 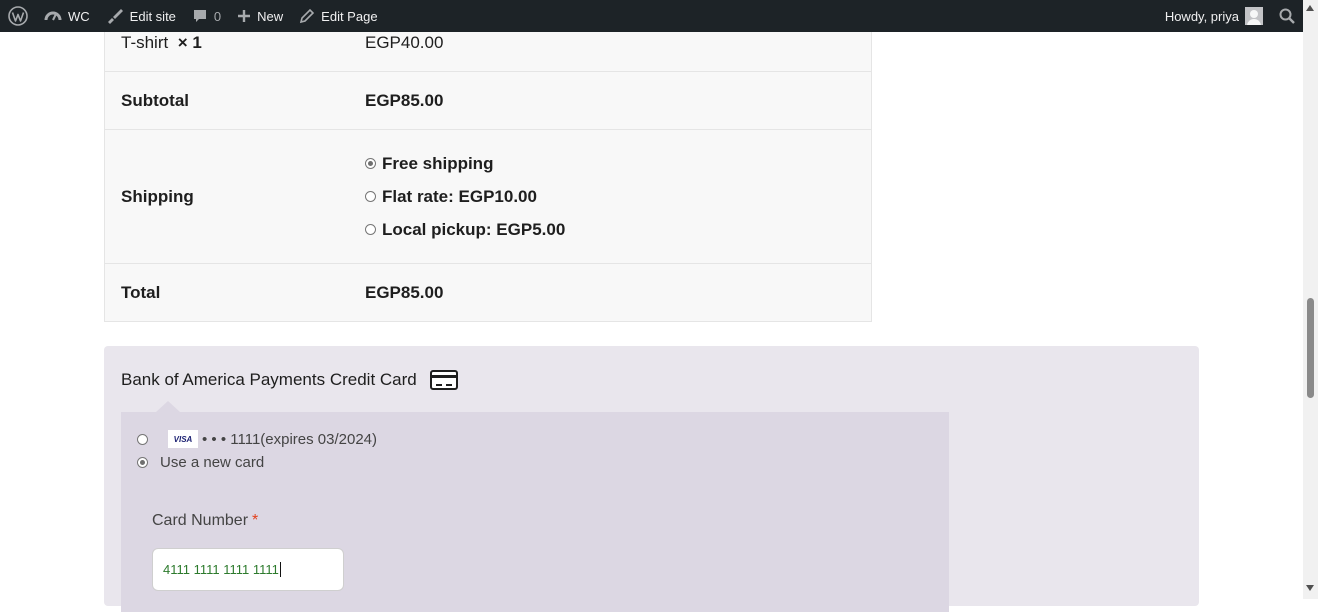 I want to click on edit-site-button: Edit site, so click(x=141, y=16).